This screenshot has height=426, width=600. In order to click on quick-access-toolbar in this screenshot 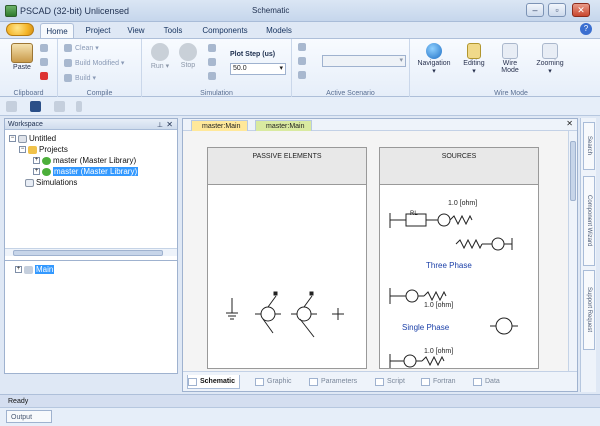, I will do `click(300, 106)`.